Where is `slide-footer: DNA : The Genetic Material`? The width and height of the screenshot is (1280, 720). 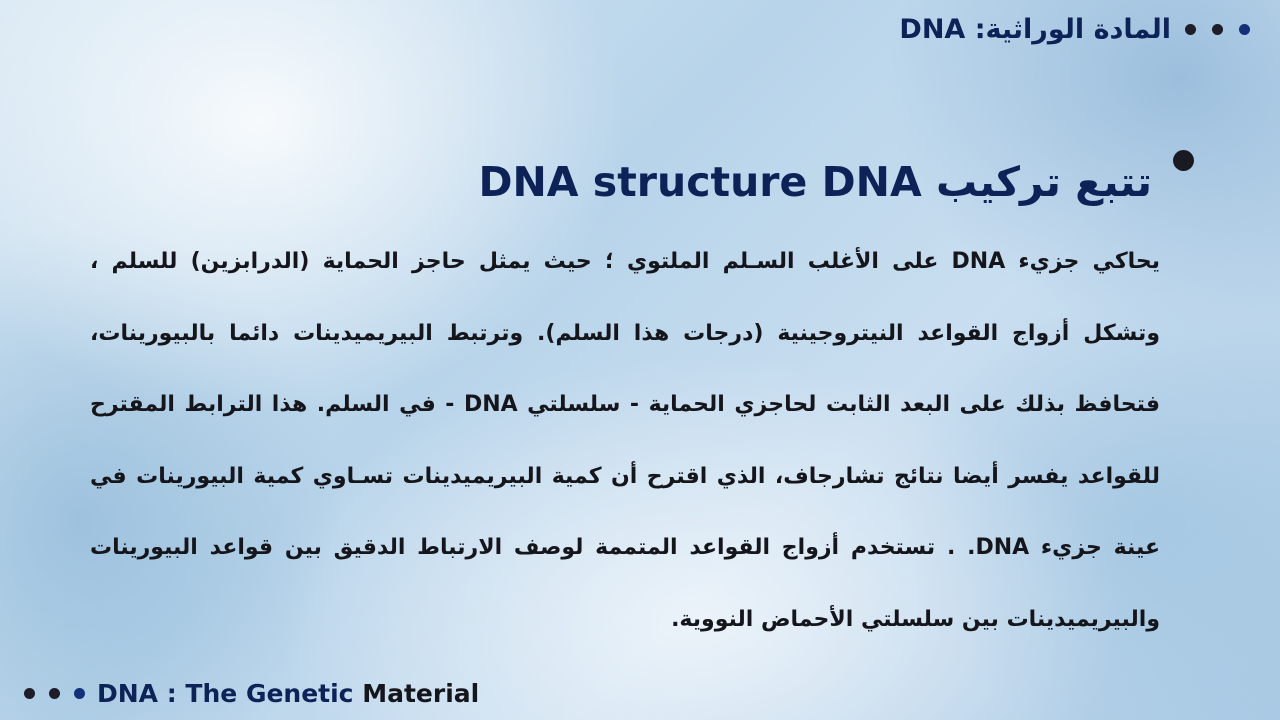
slide-footer: DNA : The Genetic Material is located at coordinates (251, 693).